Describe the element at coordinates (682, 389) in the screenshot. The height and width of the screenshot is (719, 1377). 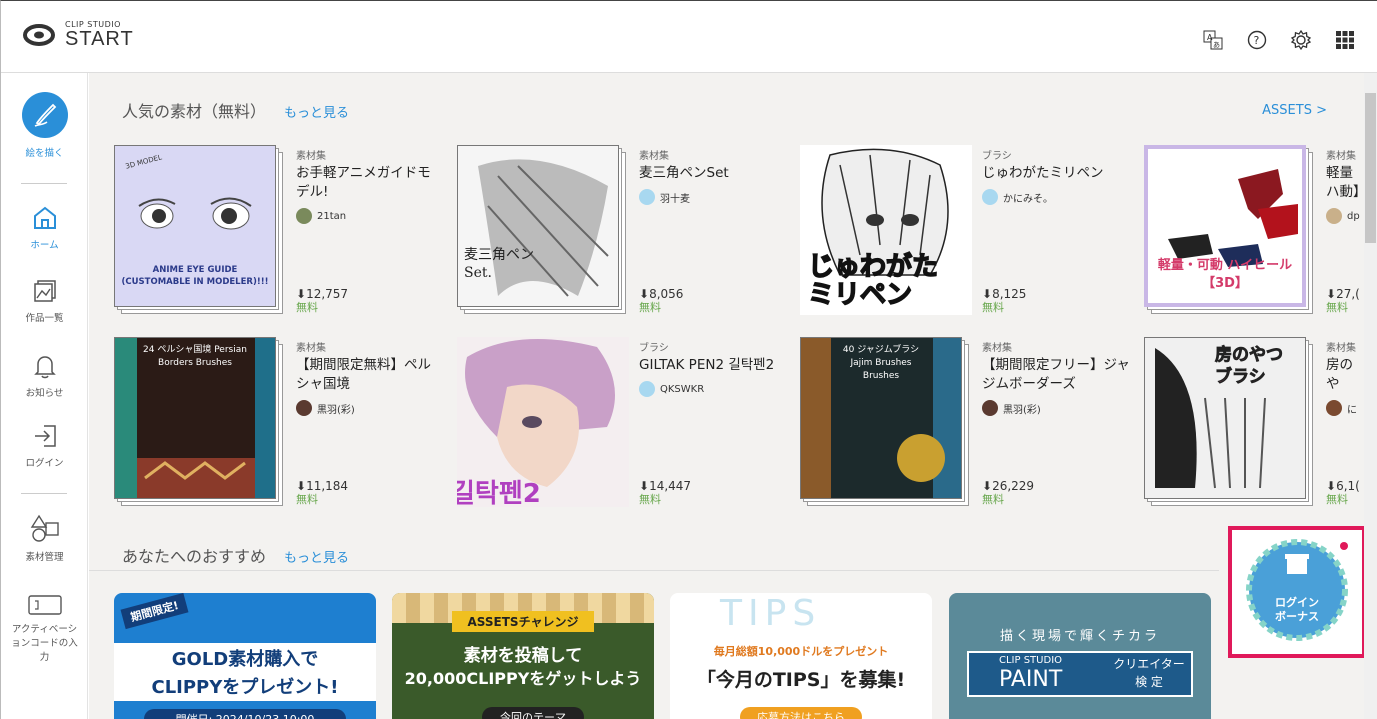
I see `author-name: QKSWKR` at that location.